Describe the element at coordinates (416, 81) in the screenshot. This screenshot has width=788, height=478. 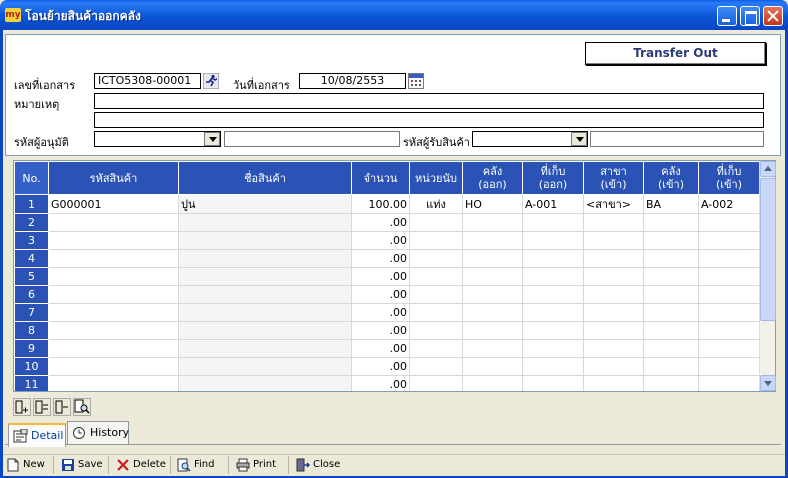
I see `calendar-icon` at that location.